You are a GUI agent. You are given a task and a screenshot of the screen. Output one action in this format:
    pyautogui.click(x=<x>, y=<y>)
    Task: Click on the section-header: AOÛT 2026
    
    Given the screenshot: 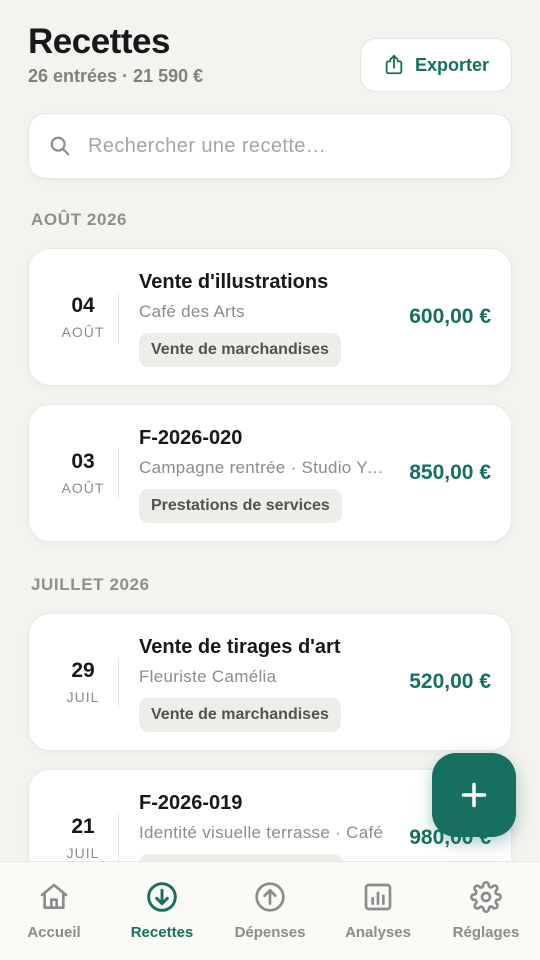 What is the action you would take?
    pyautogui.click(x=79, y=219)
    